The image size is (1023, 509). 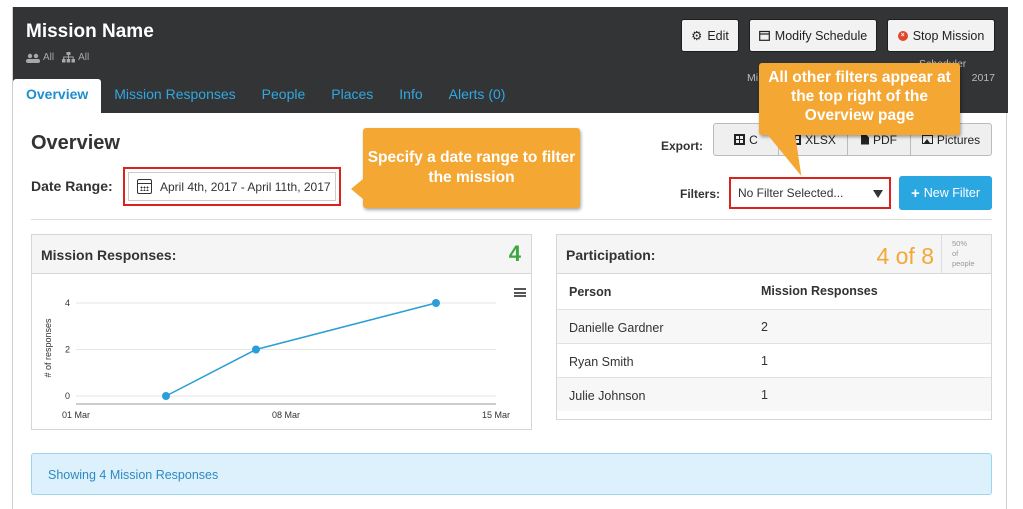 What do you see at coordinates (496, 415) in the screenshot?
I see `x-tick-label: 15 Mar` at bounding box center [496, 415].